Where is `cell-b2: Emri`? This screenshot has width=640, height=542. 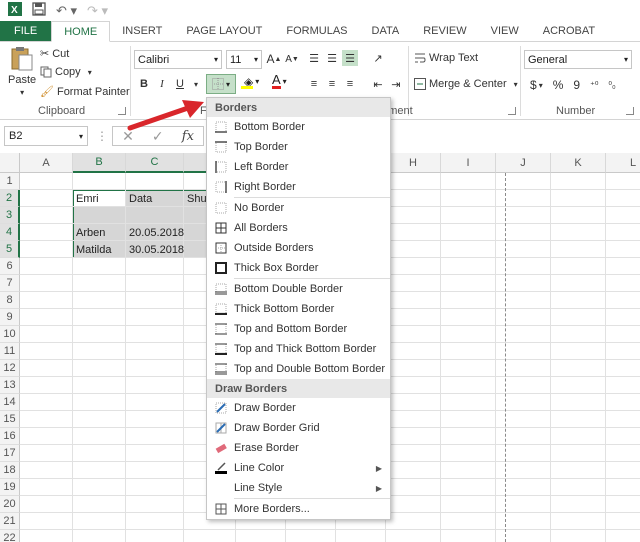
cell-b2: Emri is located at coordinates (99, 198).